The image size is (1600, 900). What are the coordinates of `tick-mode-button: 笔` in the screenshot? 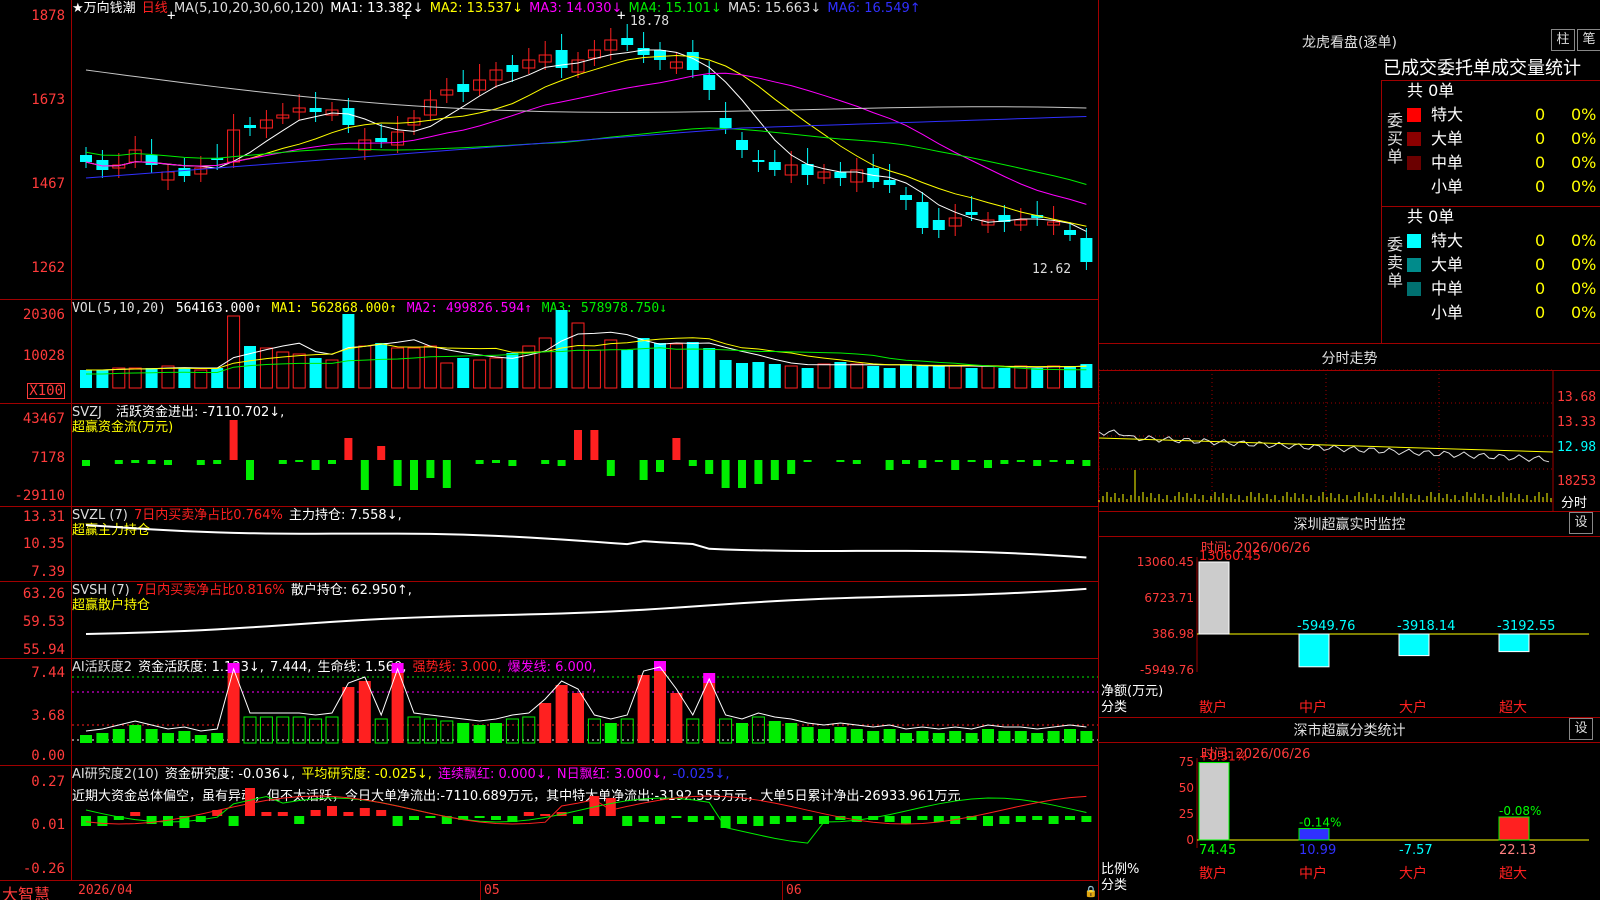 It's located at (1588, 40).